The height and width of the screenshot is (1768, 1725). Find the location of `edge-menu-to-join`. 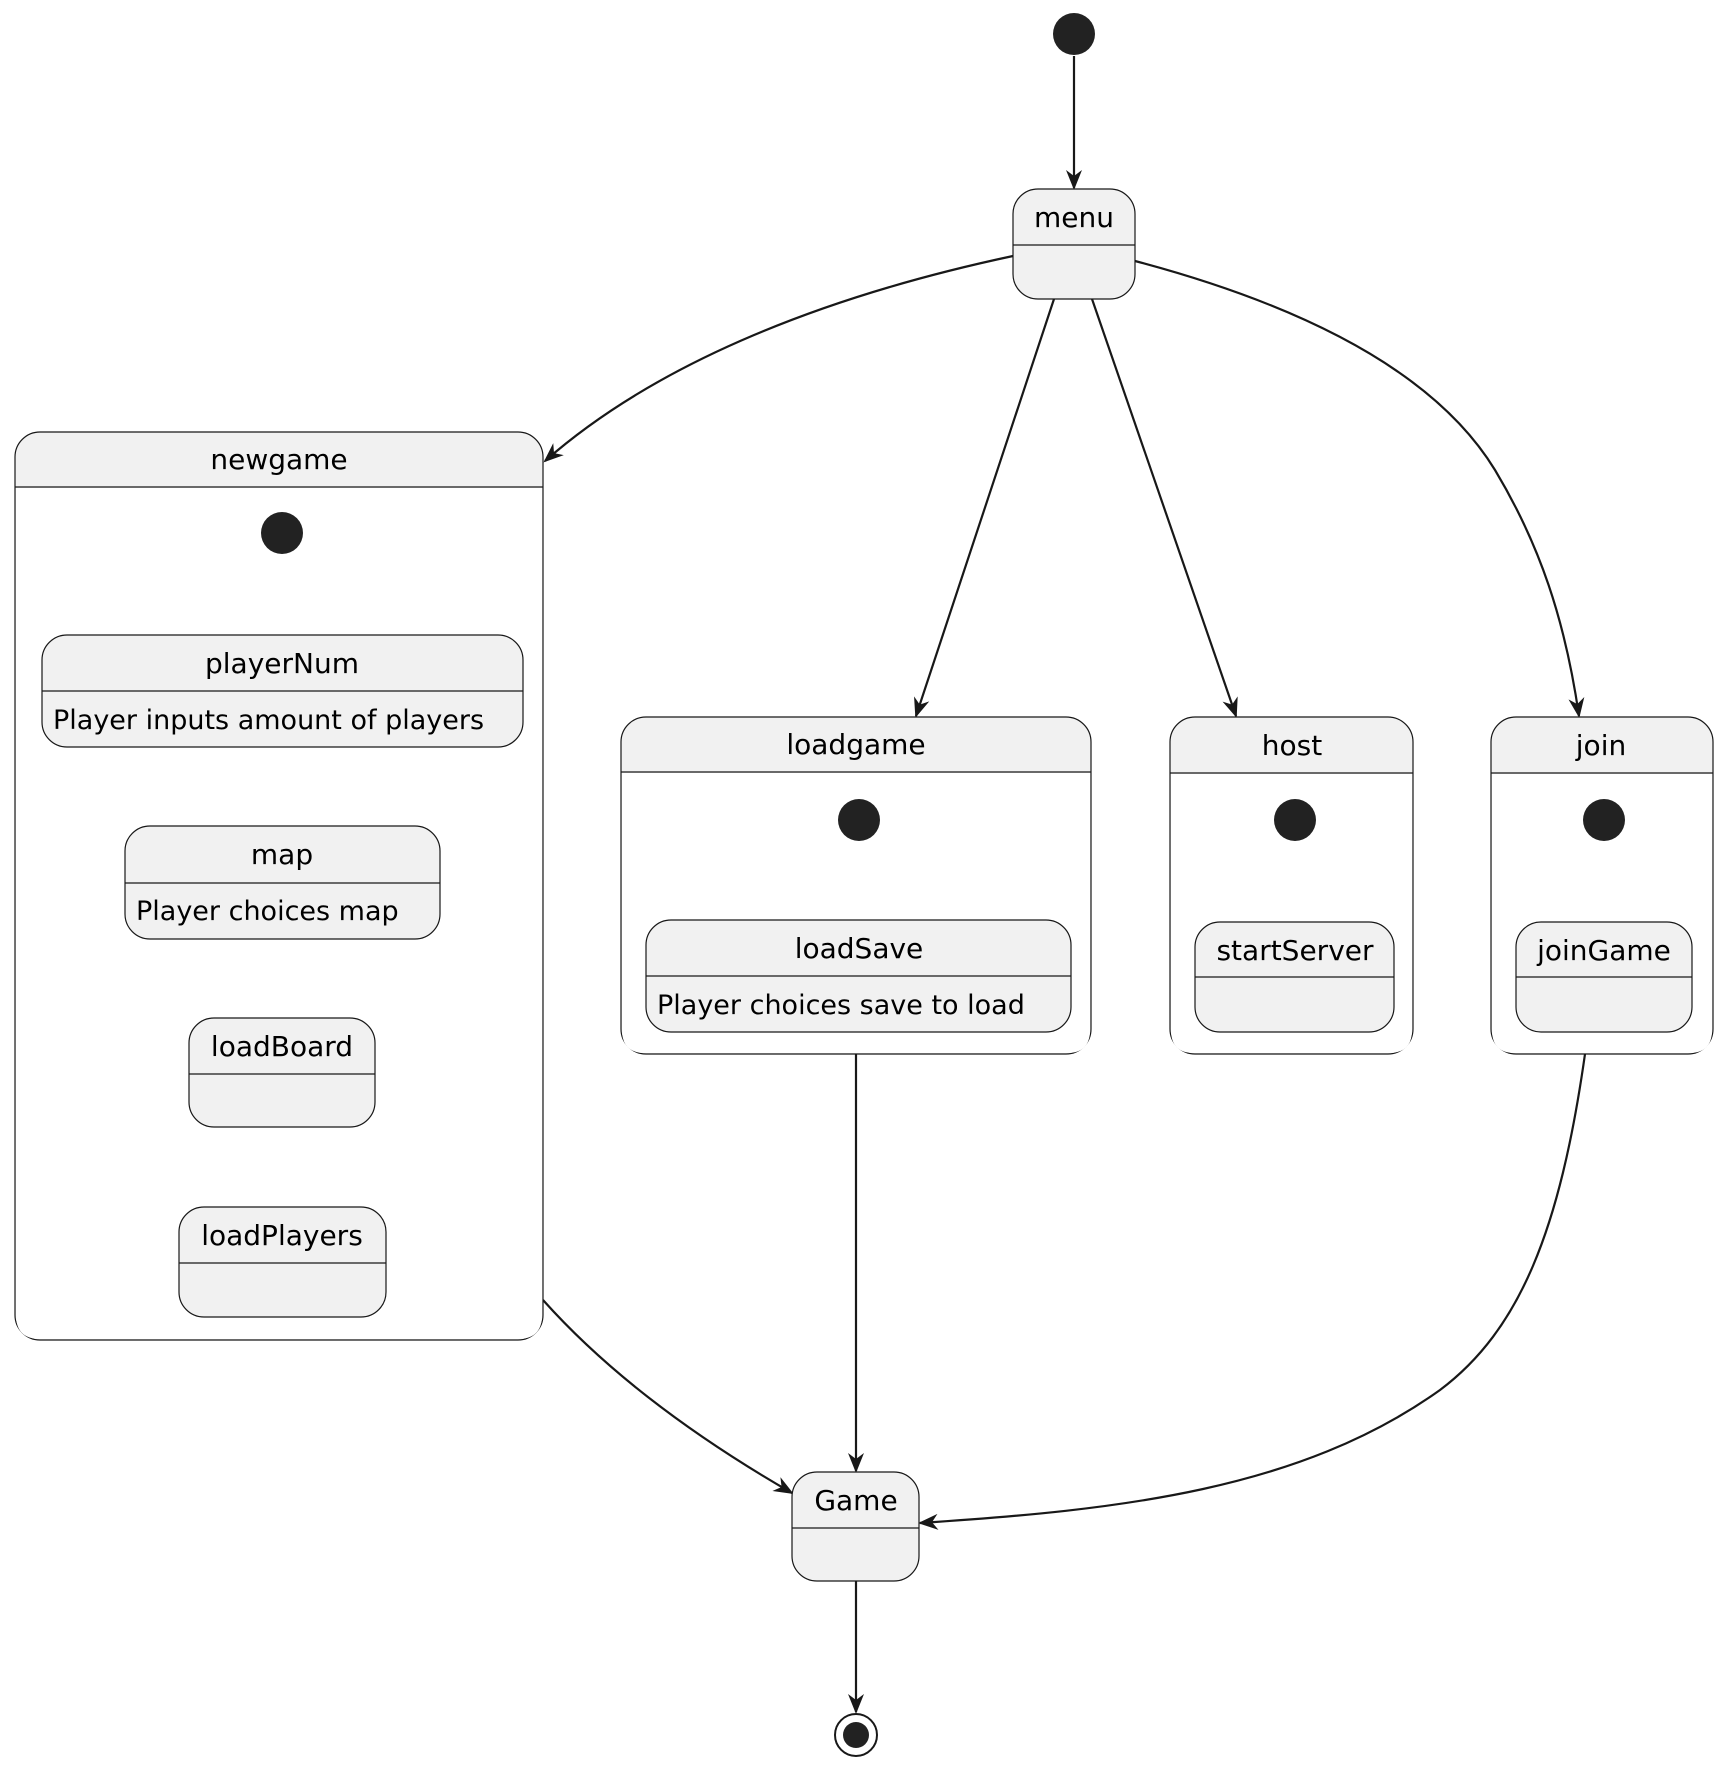

edge-menu-to-join is located at coordinates (1359, 488).